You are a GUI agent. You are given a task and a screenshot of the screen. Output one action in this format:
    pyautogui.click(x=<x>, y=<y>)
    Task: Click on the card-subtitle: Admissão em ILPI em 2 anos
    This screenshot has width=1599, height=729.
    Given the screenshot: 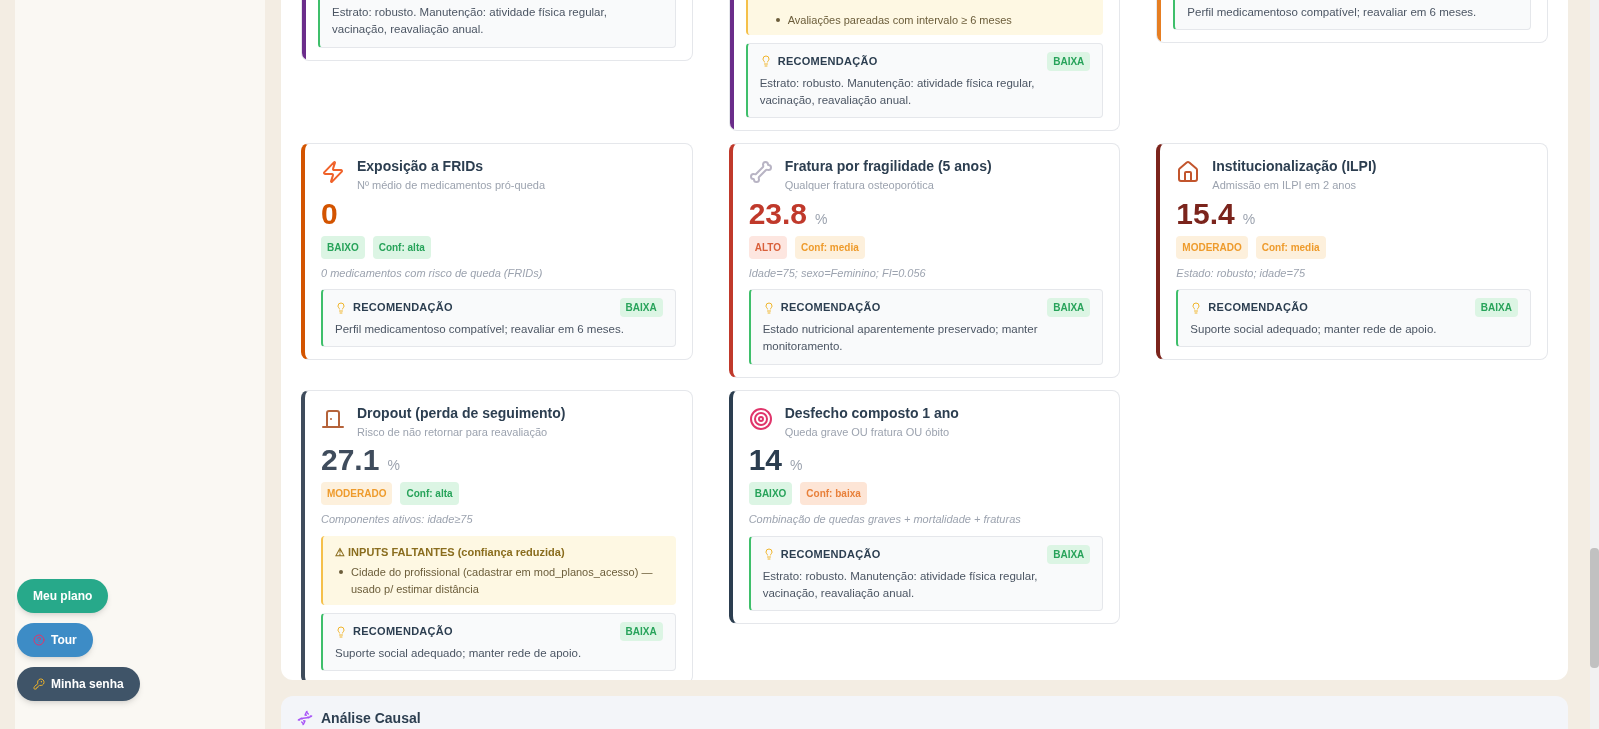 What is the action you would take?
    pyautogui.click(x=1284, y=185)
    